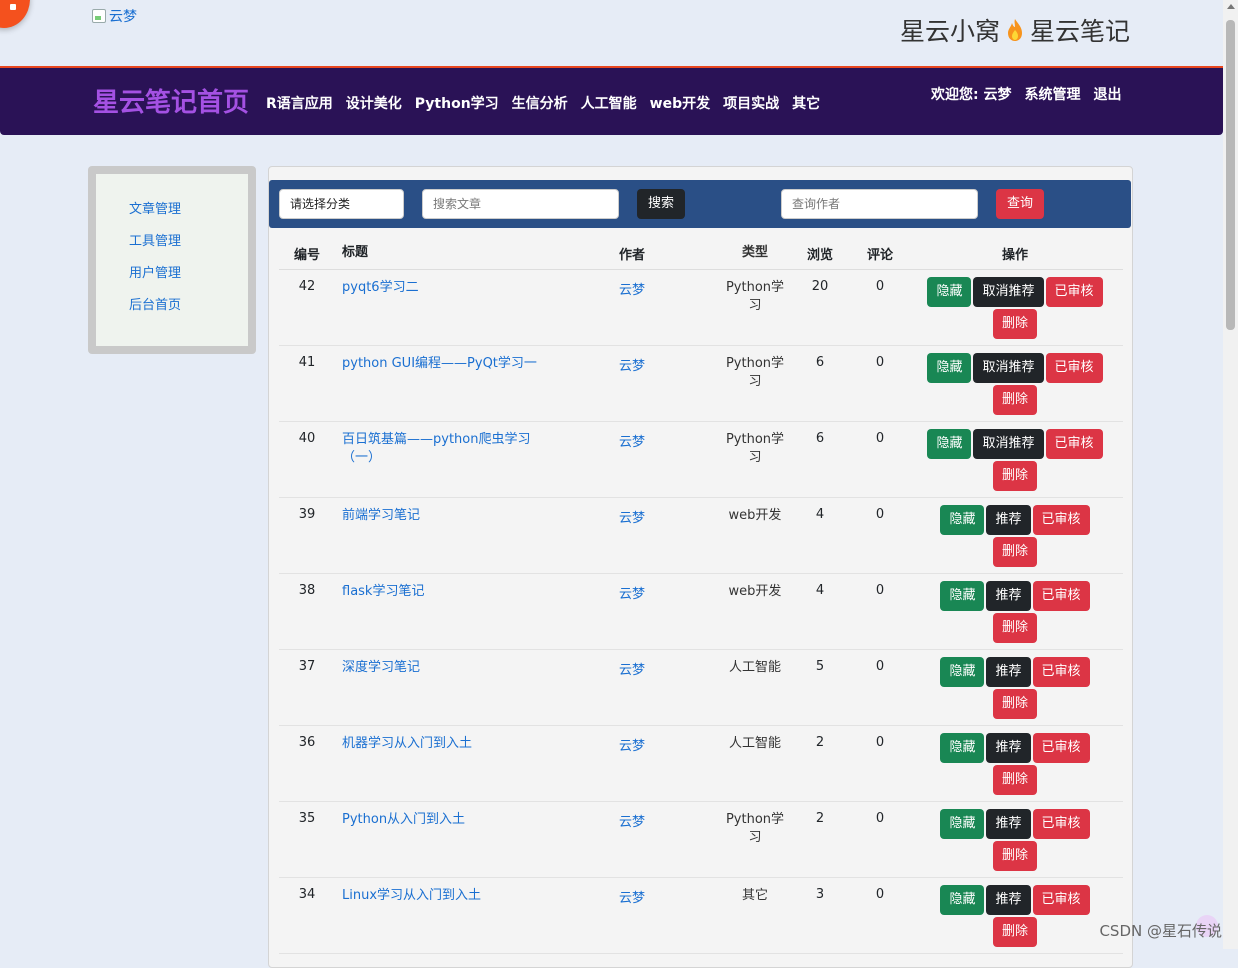 This screenshot has width=1238, height=968. What do you see at coordinates (307, 438) in the screenshot?
I see `row-id: 40` at bounding box center [307, 438].